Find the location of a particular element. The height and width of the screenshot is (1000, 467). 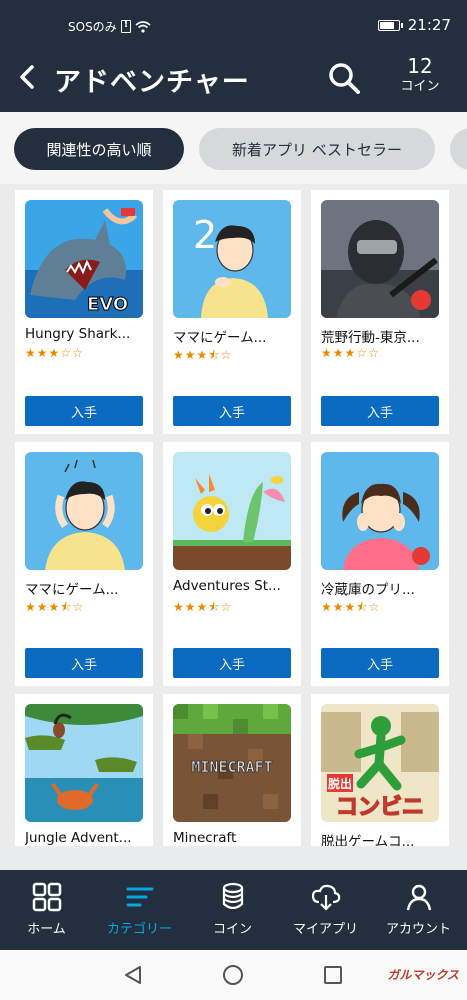

system-back-icon is located at coordinates (133, 975).